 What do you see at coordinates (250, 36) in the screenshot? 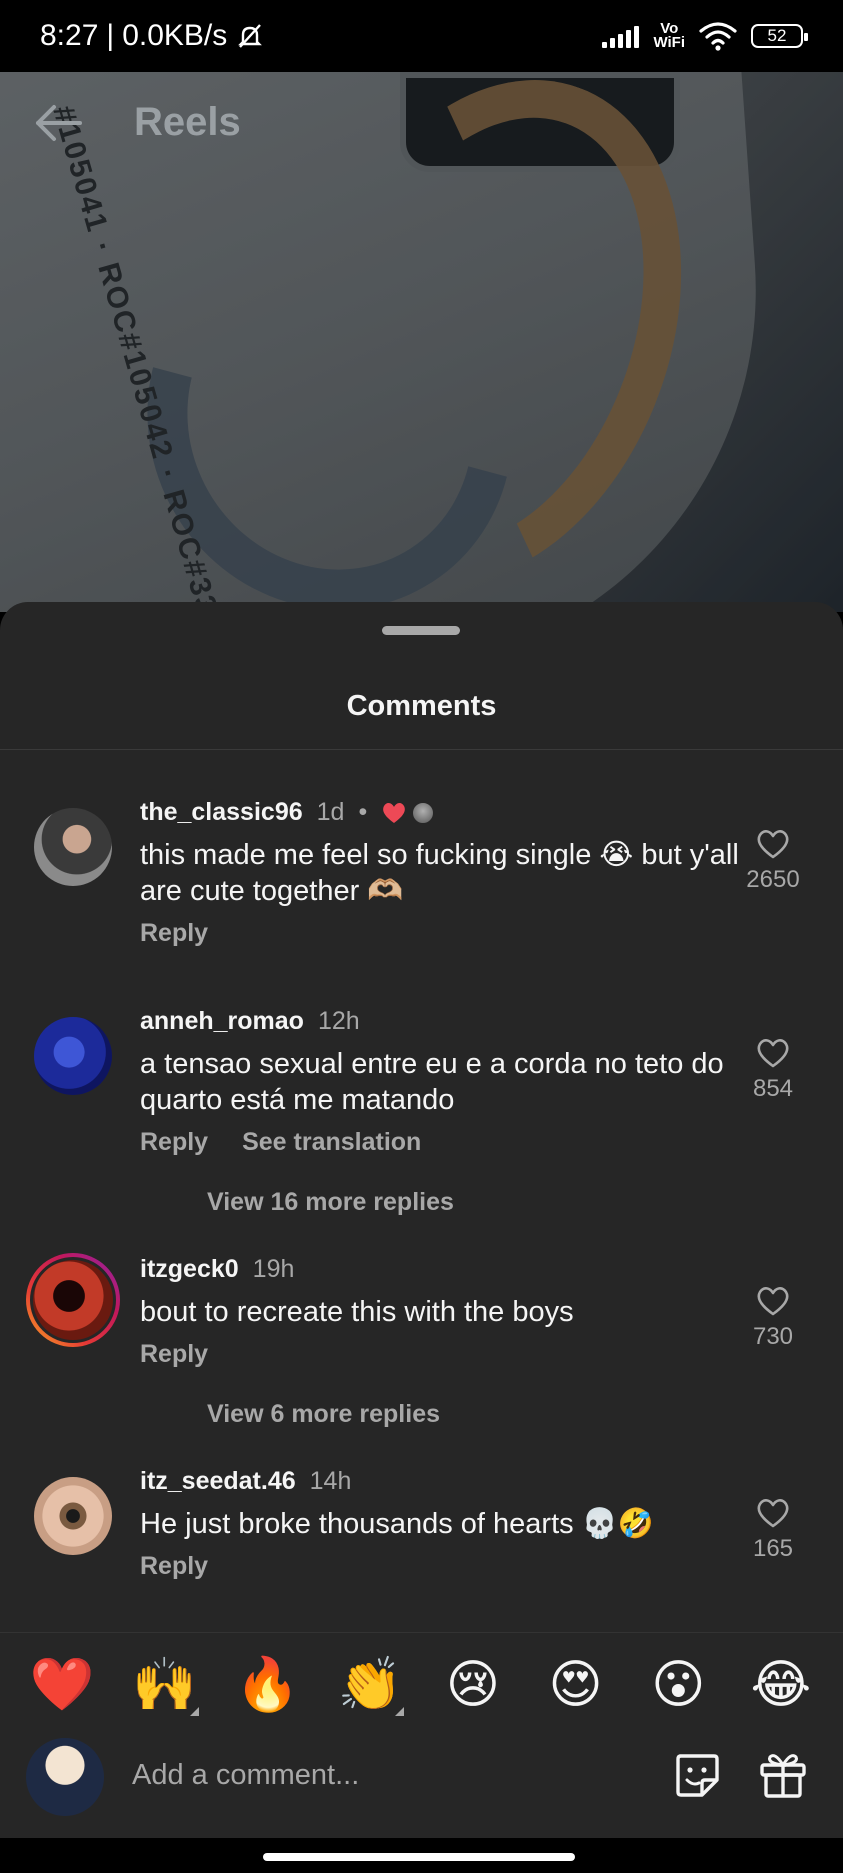
I see `mute-icon` at bounding box center [250, 36].